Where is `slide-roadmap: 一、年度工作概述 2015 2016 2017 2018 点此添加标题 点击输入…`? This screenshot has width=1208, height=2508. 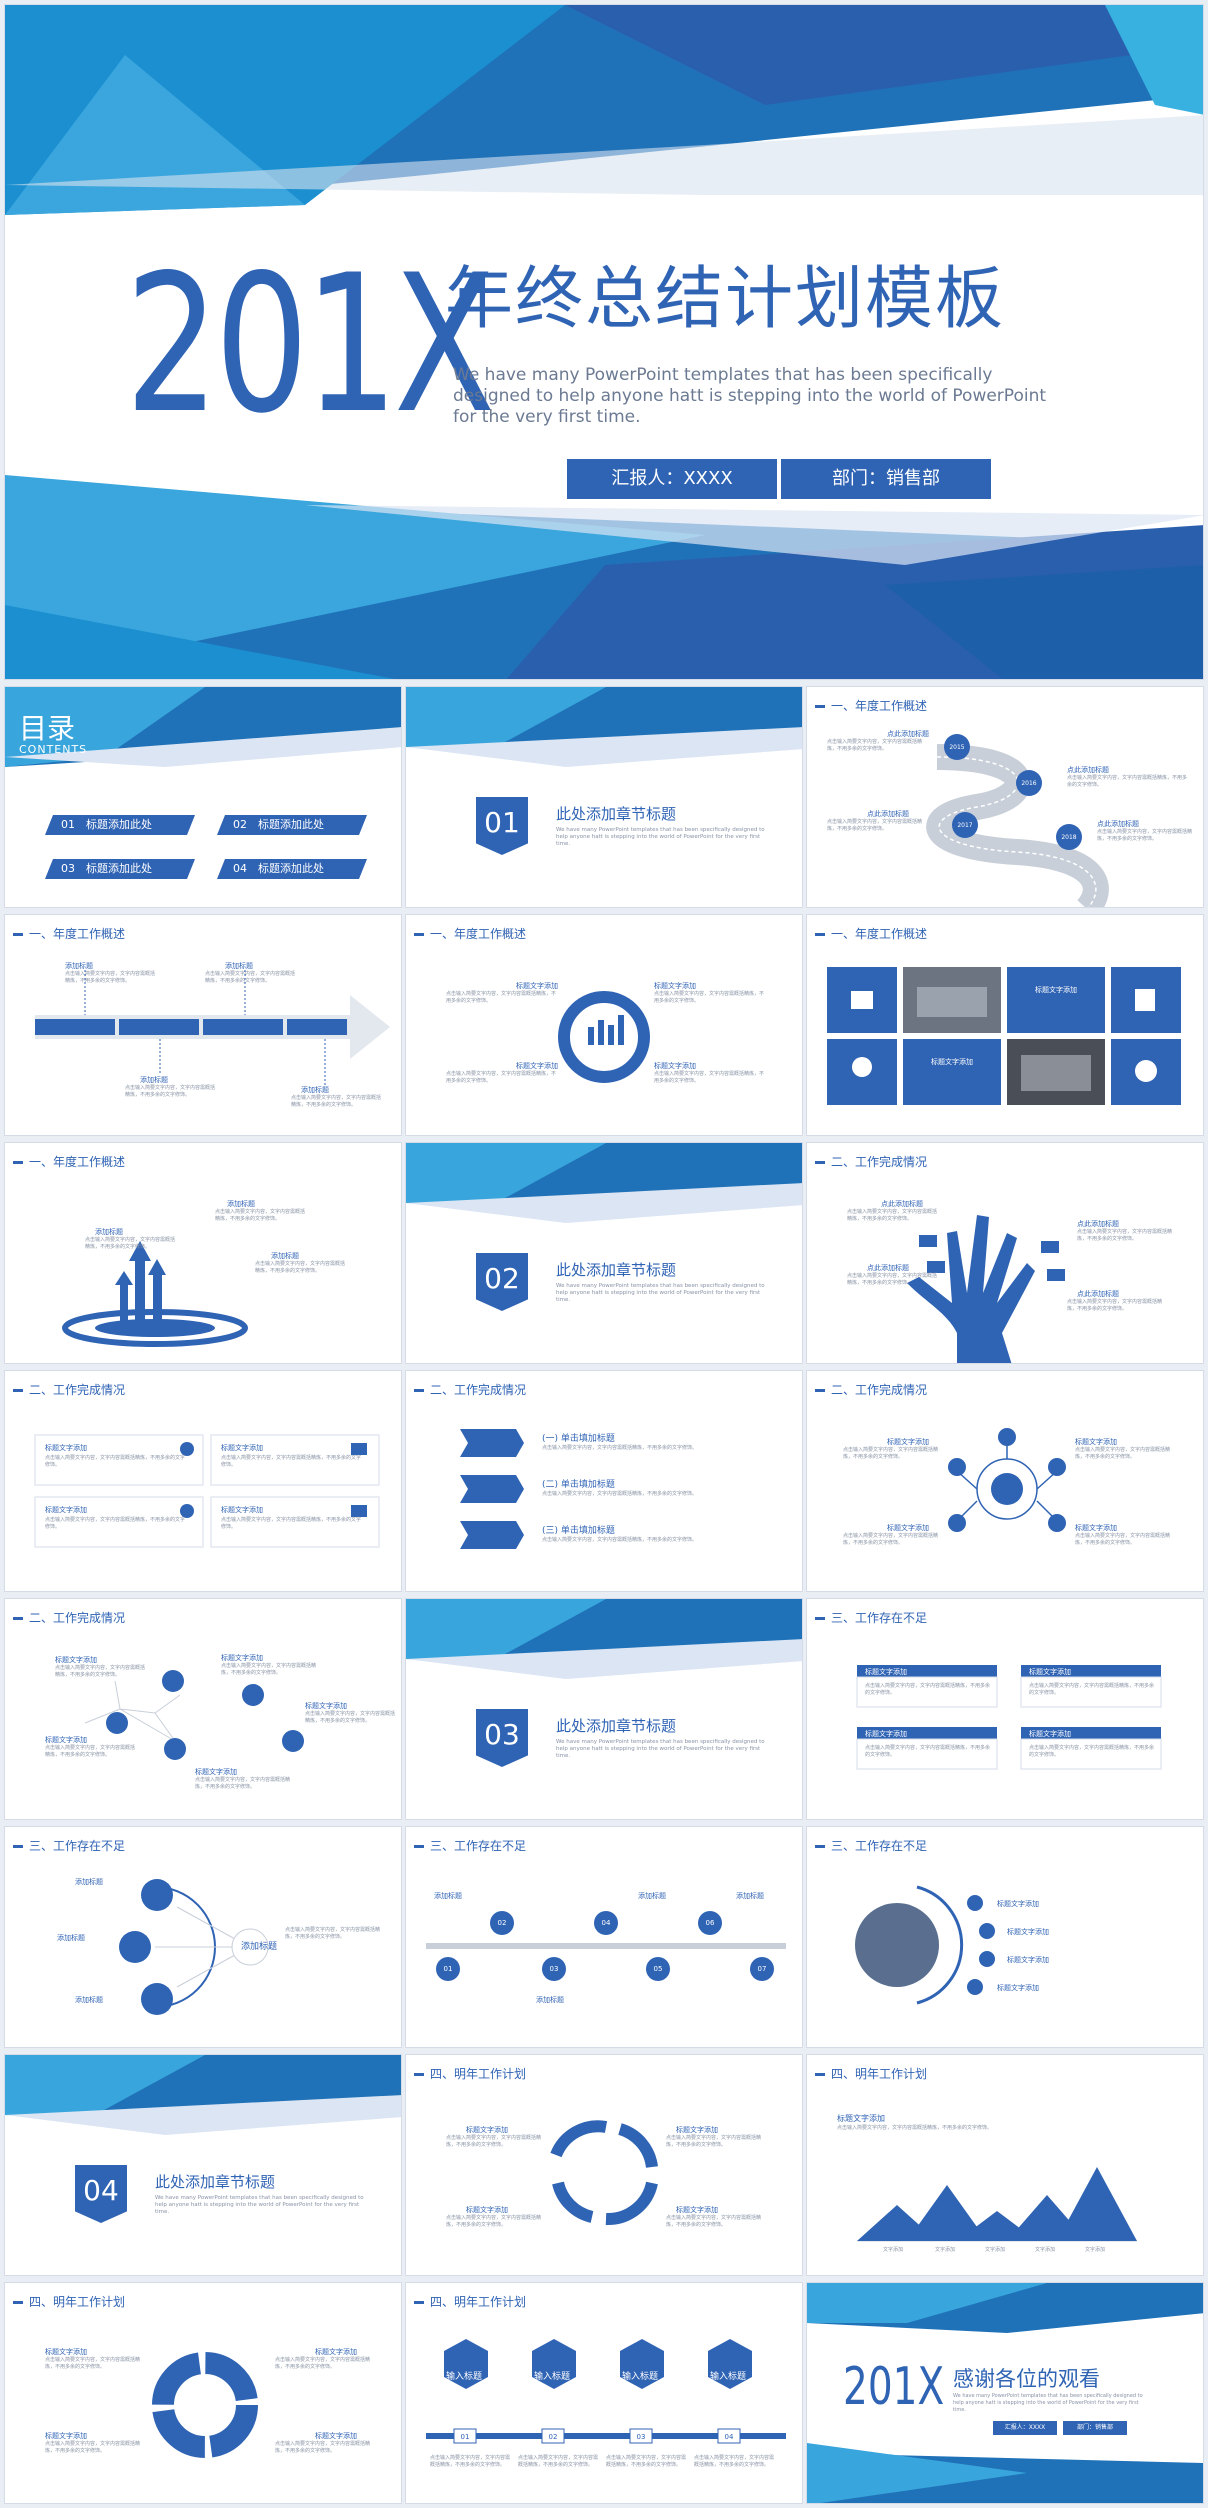 slide-roadmap: 一、年度工作概述 2015 2016 2017 2018 点此添加标题 点击输入… is located at coordinates (1005, 797).